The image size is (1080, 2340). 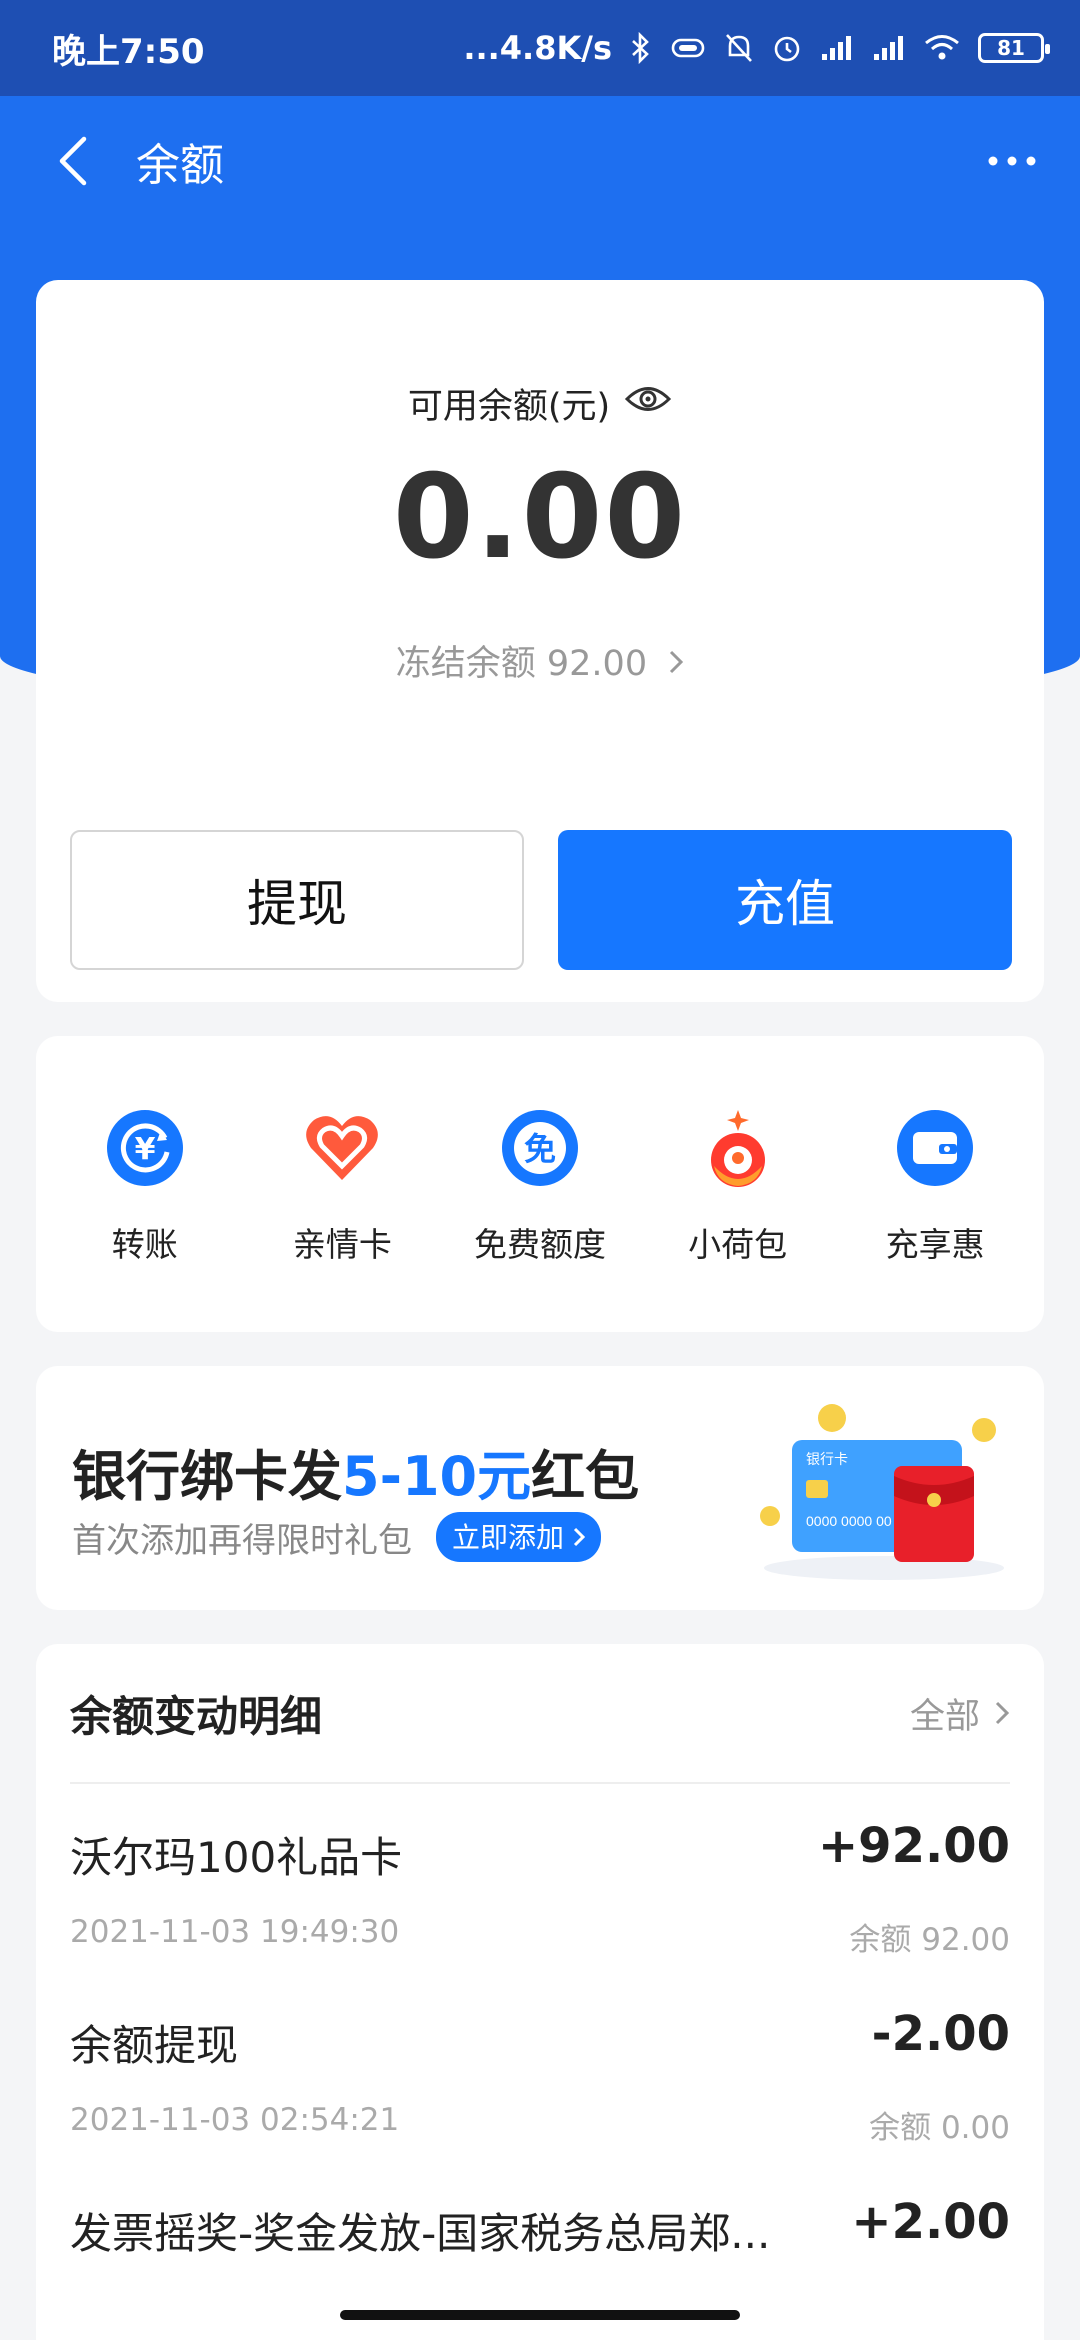 I want to click on chevron-left-icon, so click(x=73, y=161).